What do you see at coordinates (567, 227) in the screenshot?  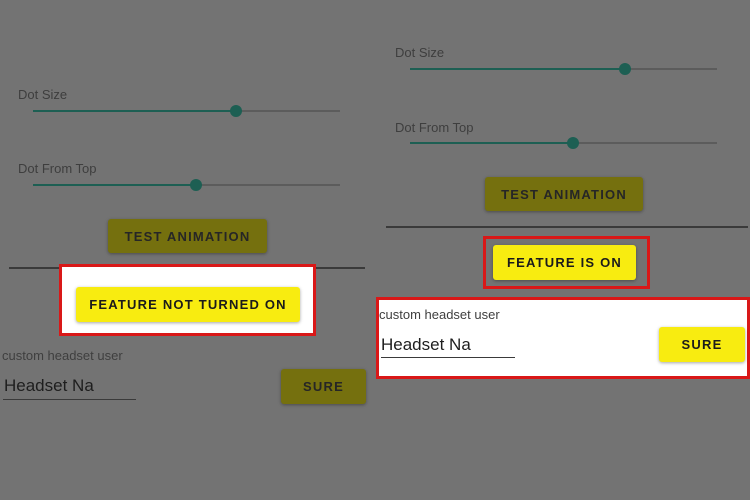 I see `divider` at bounding box center [567, 227].